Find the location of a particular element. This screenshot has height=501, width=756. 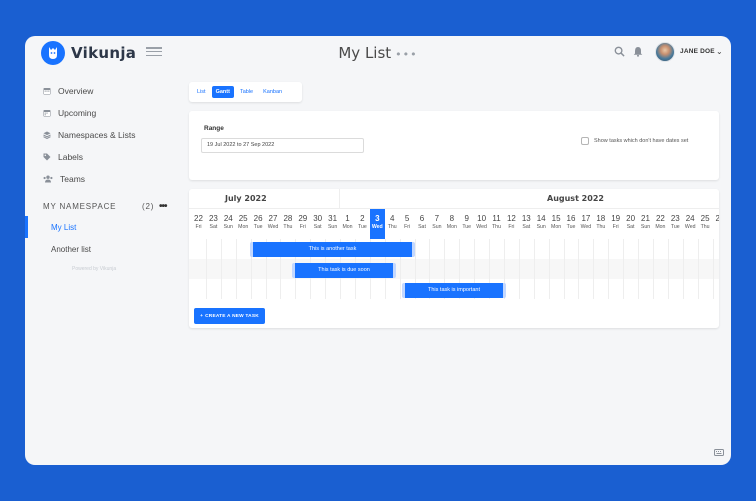

day-column: 17 Wed is located at coordinates (585, 224).